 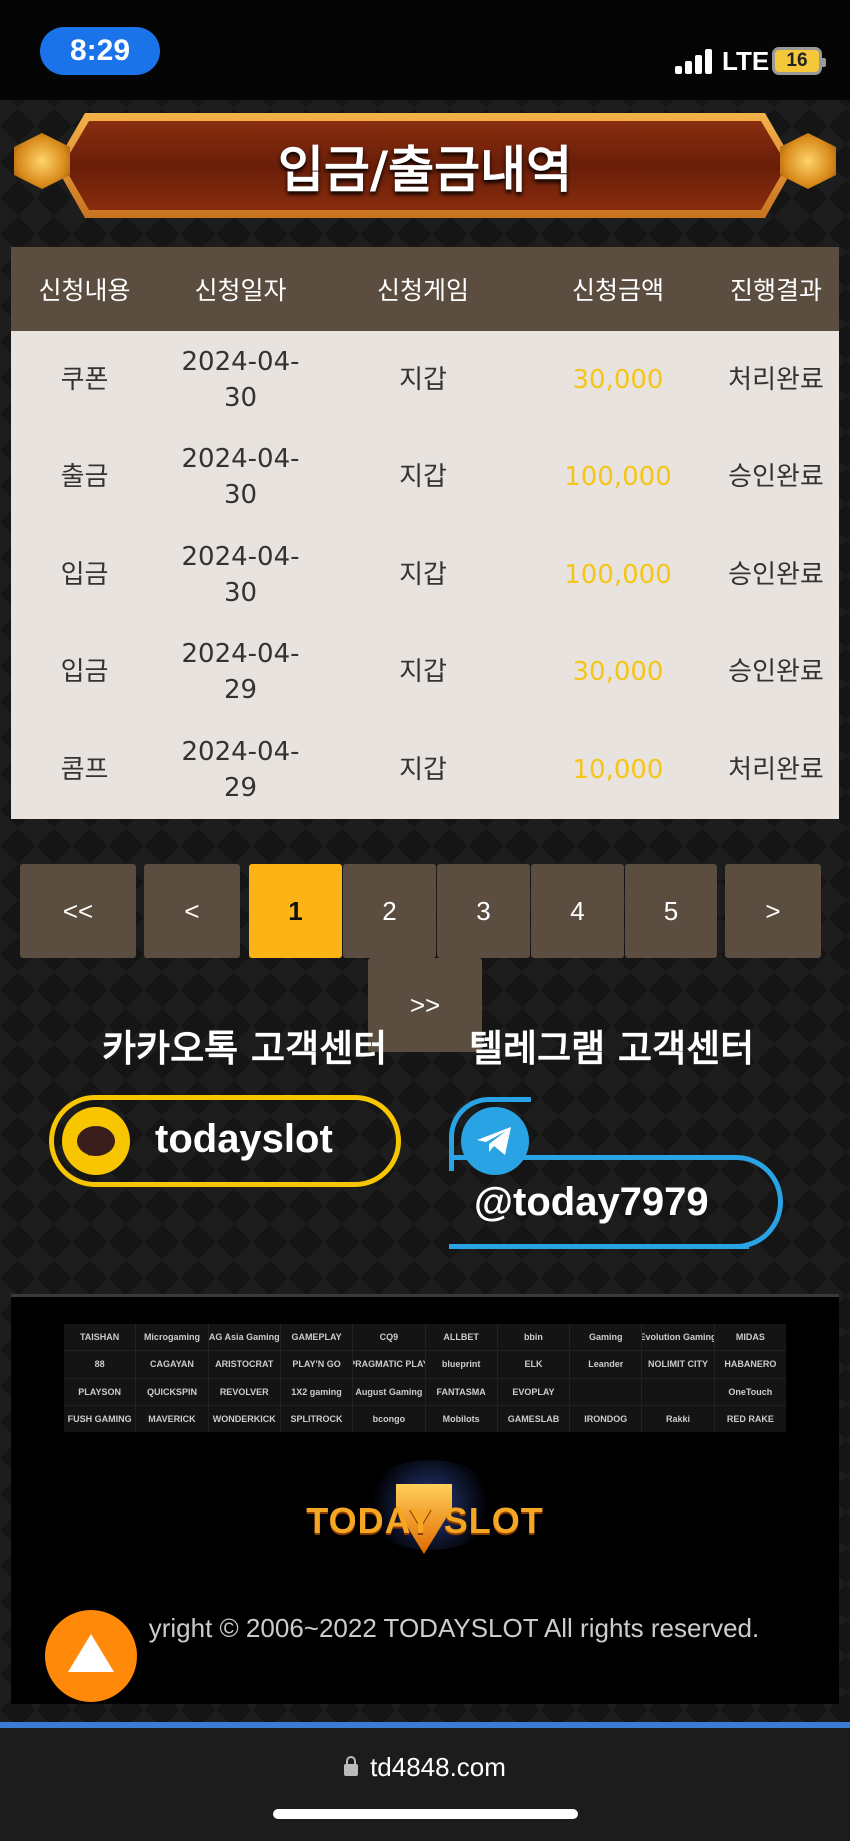 I want to click on page-button-3: 3, so click(x=483, y=911).